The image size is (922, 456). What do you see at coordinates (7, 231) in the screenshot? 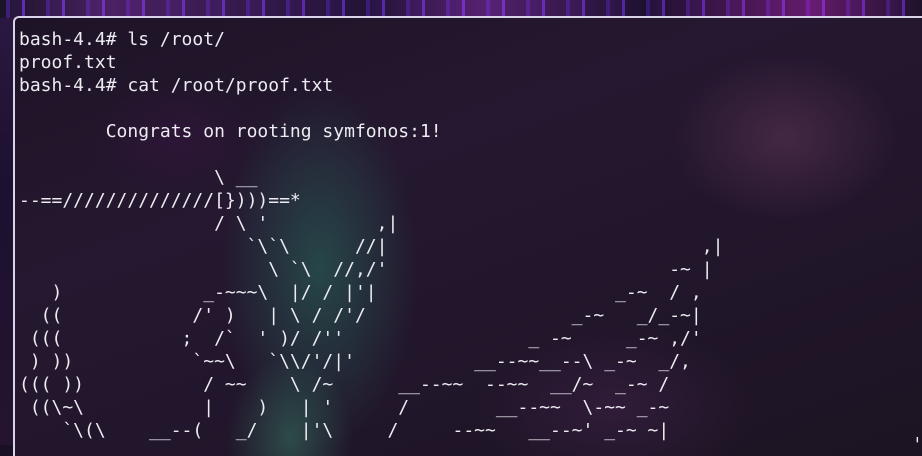
I see `desktop-background` at bounding box center [7, 231].